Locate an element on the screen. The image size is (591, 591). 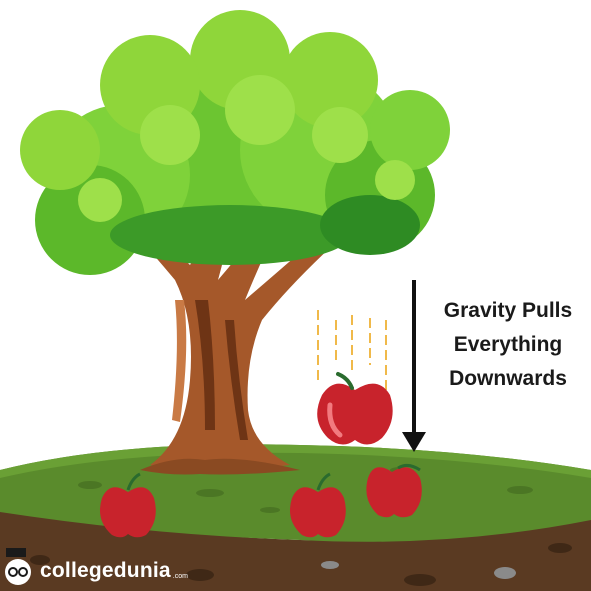
caption-line: Gravity Pulls is located at coordinates (508, 310).